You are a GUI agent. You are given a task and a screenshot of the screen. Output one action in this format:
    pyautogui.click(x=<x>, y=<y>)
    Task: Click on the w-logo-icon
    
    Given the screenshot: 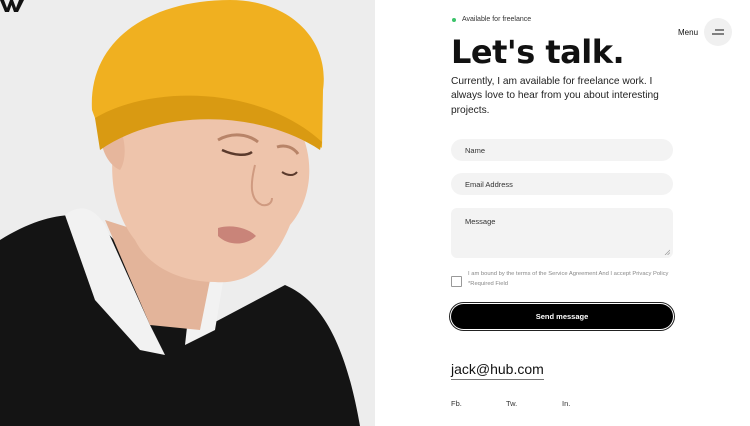 What is the action you would take?
    pyautogui.click(x=12, y=6)
    